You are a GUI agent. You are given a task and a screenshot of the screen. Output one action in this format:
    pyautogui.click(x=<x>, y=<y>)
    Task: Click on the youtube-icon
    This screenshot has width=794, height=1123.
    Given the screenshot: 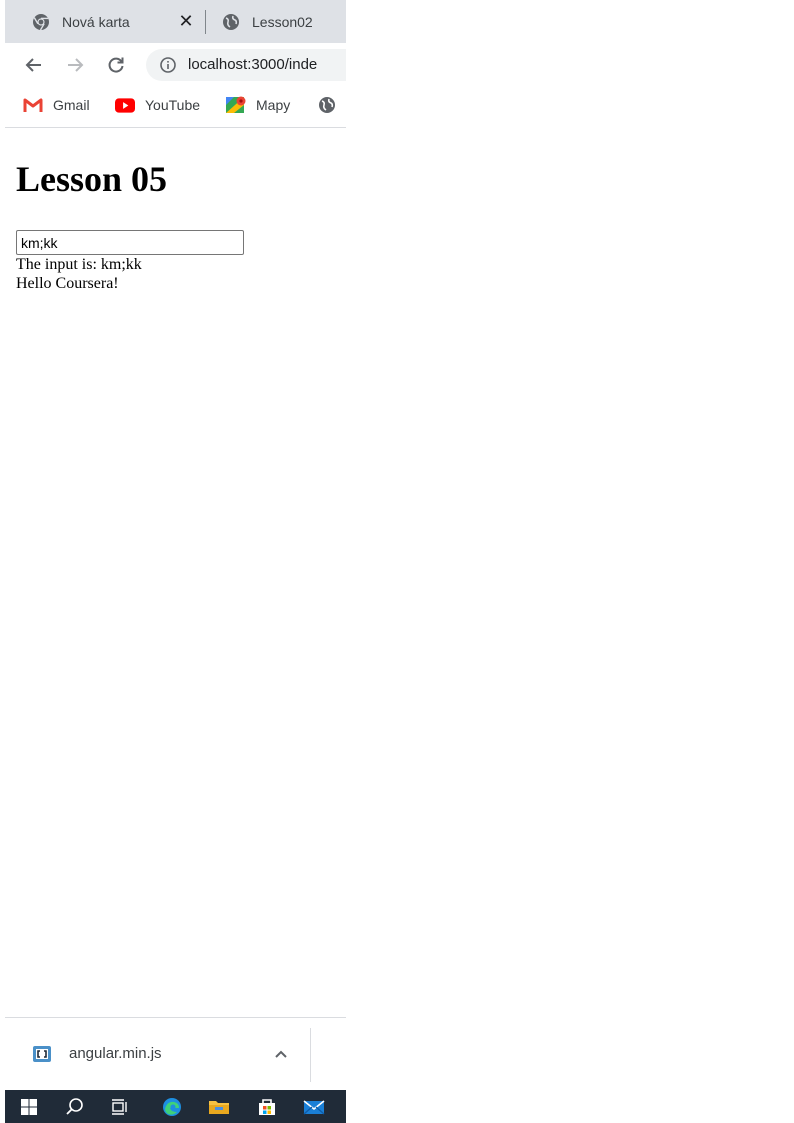 What is the action you would take?
    pyautogui.click(x=125, y=105)
    